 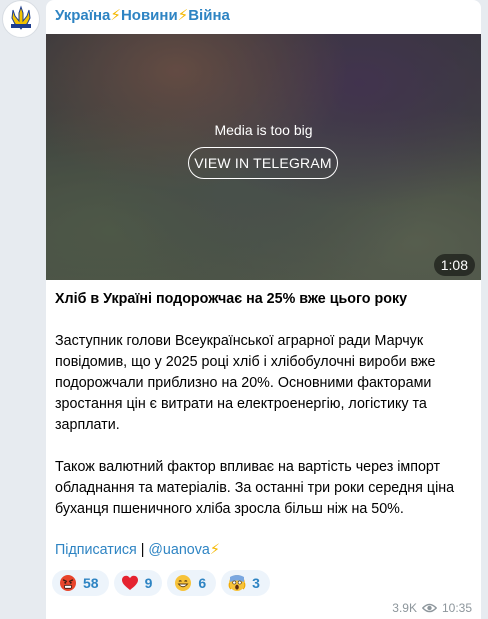 I want to click on reaction-grin: 6, so click(x=192, y=583).